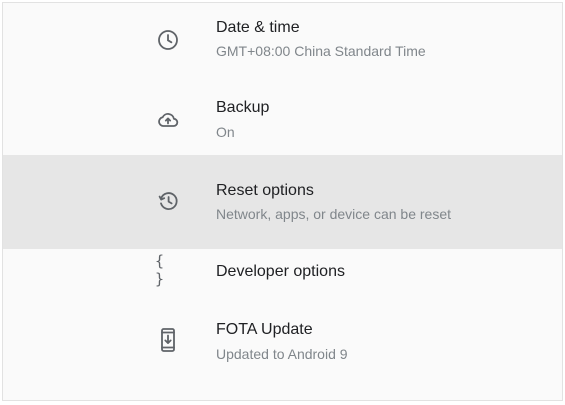  Describe the element at coordinates (161, 270) in the screenshot. I see `braces-glyph: { }` at that location.